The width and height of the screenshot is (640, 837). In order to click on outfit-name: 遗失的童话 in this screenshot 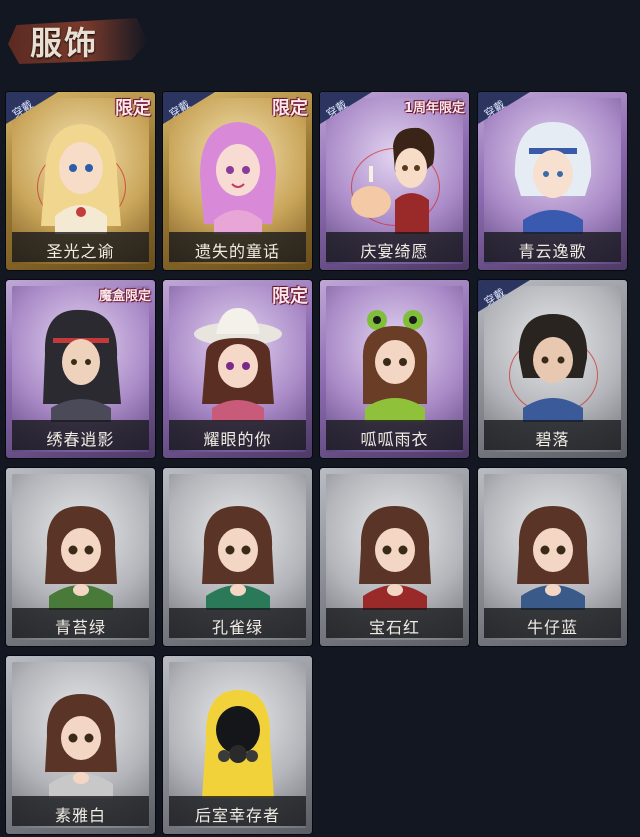, I will do `click(237, 251)`.